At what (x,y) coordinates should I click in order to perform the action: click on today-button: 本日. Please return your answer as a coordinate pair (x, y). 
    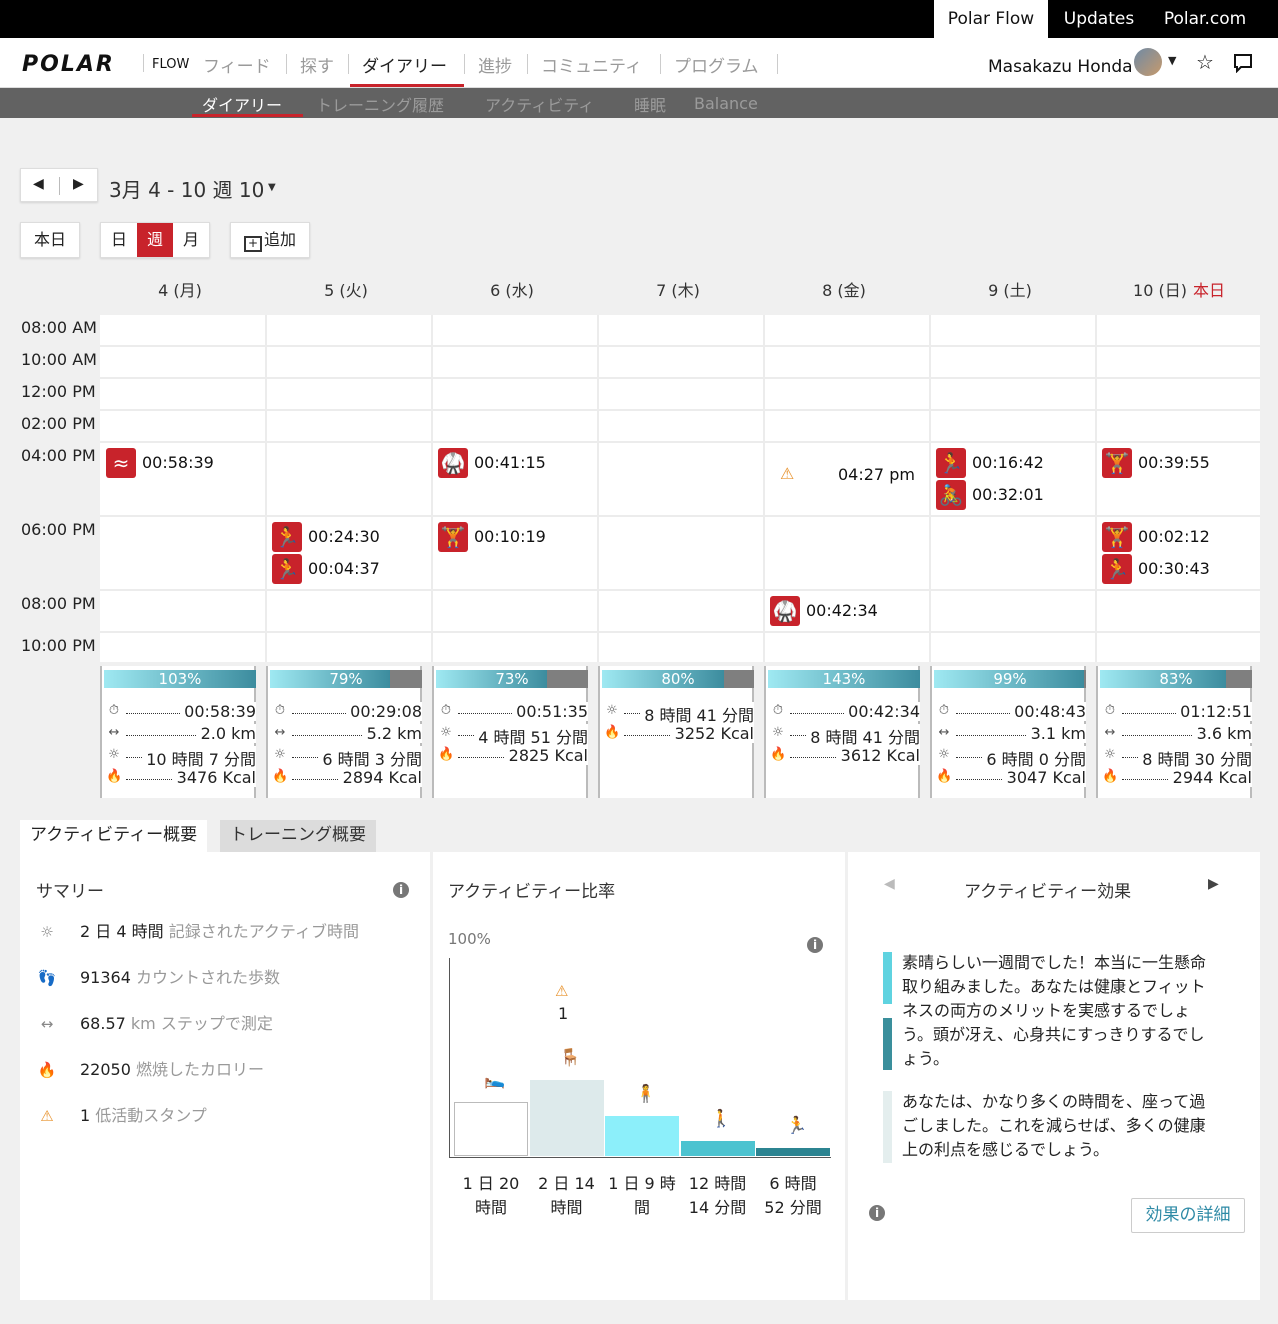
    Looking at the image, I should click on (50, 240).